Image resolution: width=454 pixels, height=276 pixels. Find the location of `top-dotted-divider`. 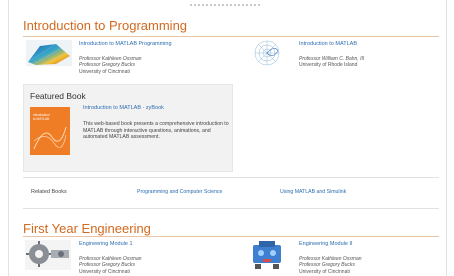

top-dotted-divider is located at coordinates (225, 5).